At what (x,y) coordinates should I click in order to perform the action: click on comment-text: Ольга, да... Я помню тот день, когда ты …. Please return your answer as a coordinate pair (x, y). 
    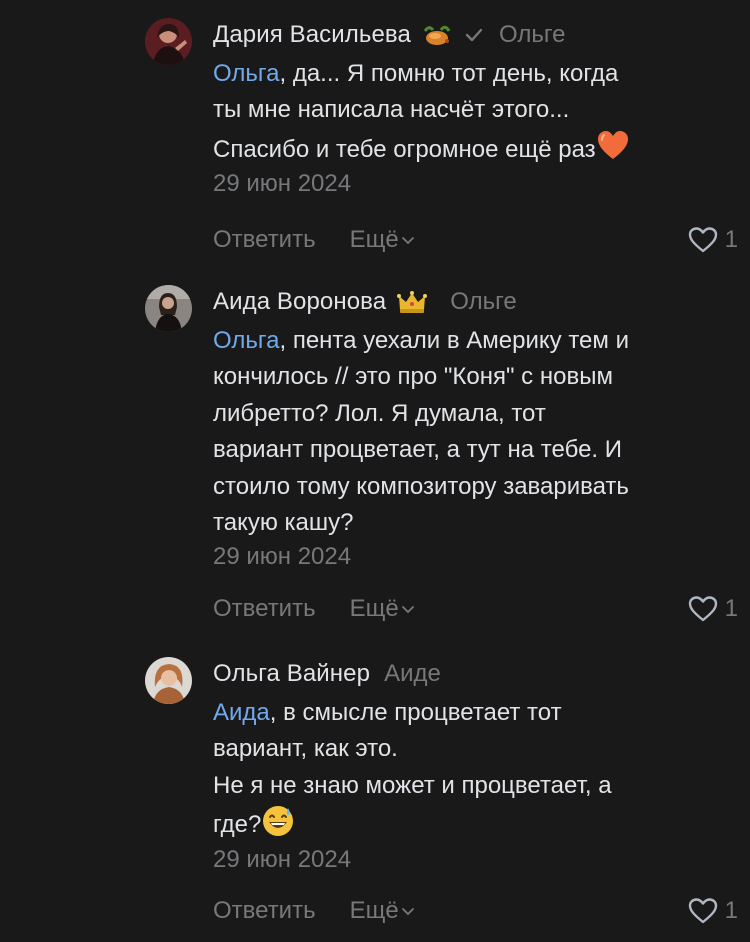
    Looking at the image, I should click on (475, 112).